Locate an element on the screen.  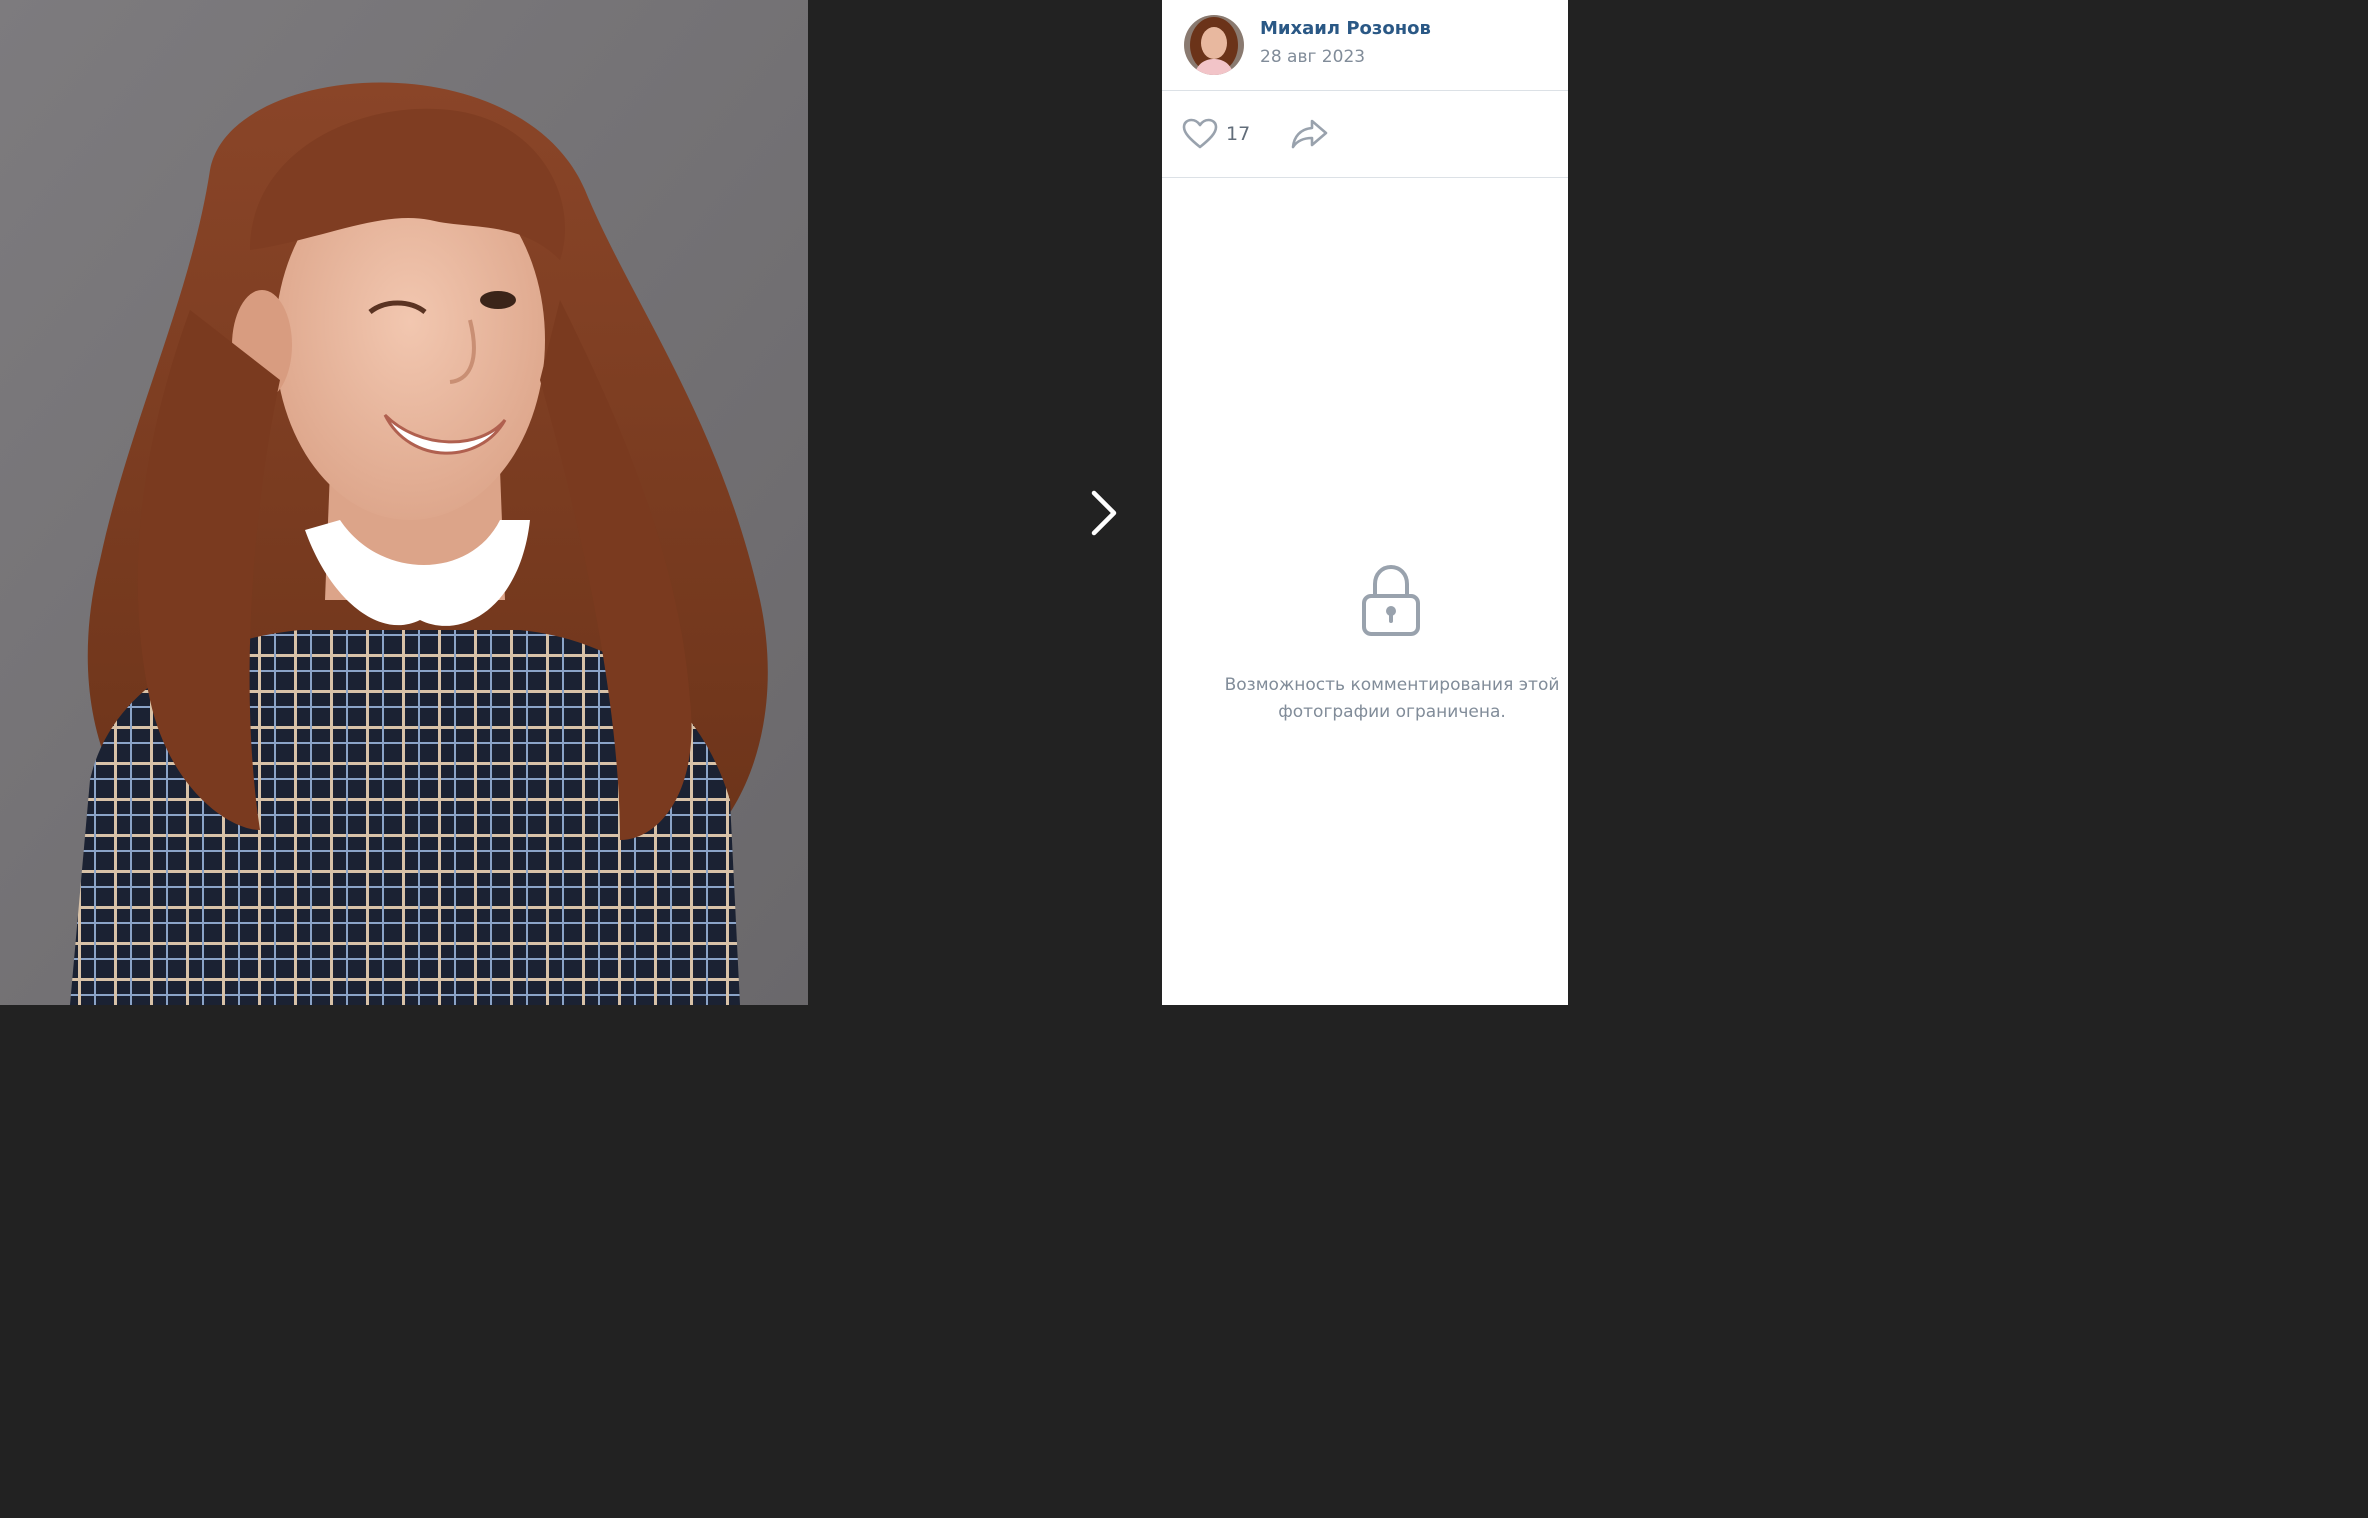
next-photo-button is located at coordinates (1105, 513).